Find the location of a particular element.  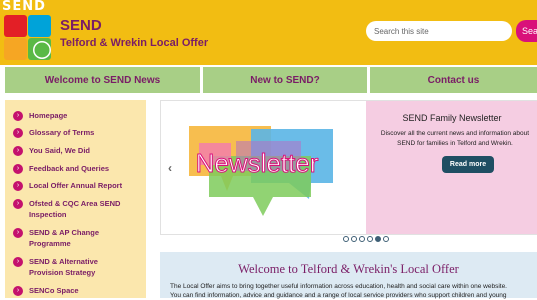

carousel-prev-icon: ‹ is located at coordinates (170, 168).